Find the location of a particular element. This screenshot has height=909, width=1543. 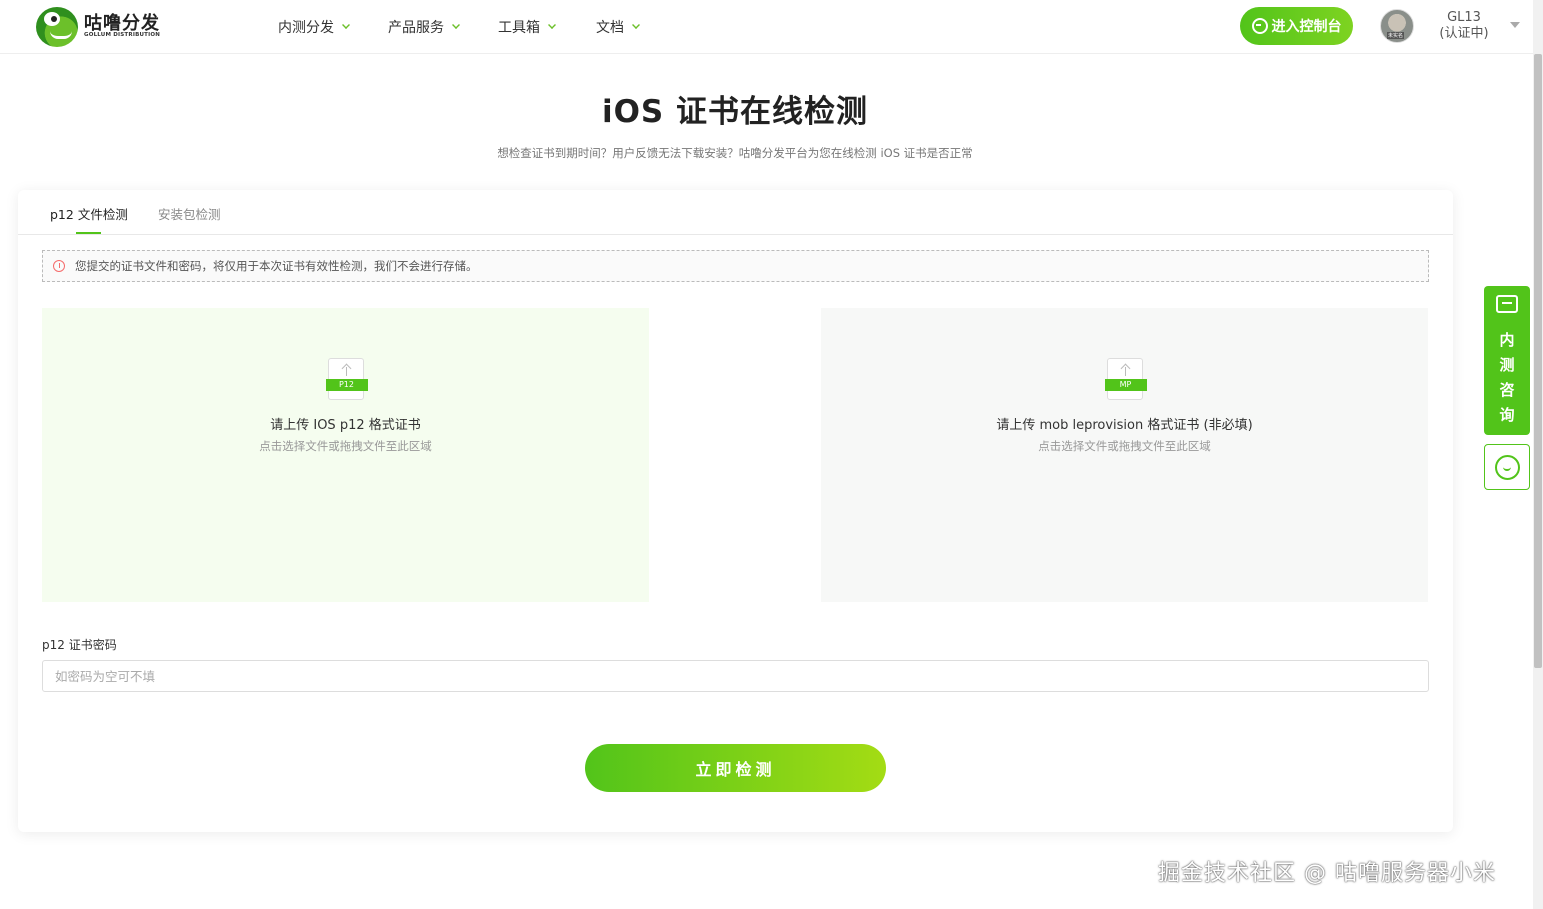

file-type-tag: MP is located at coordinates (1125, 385).